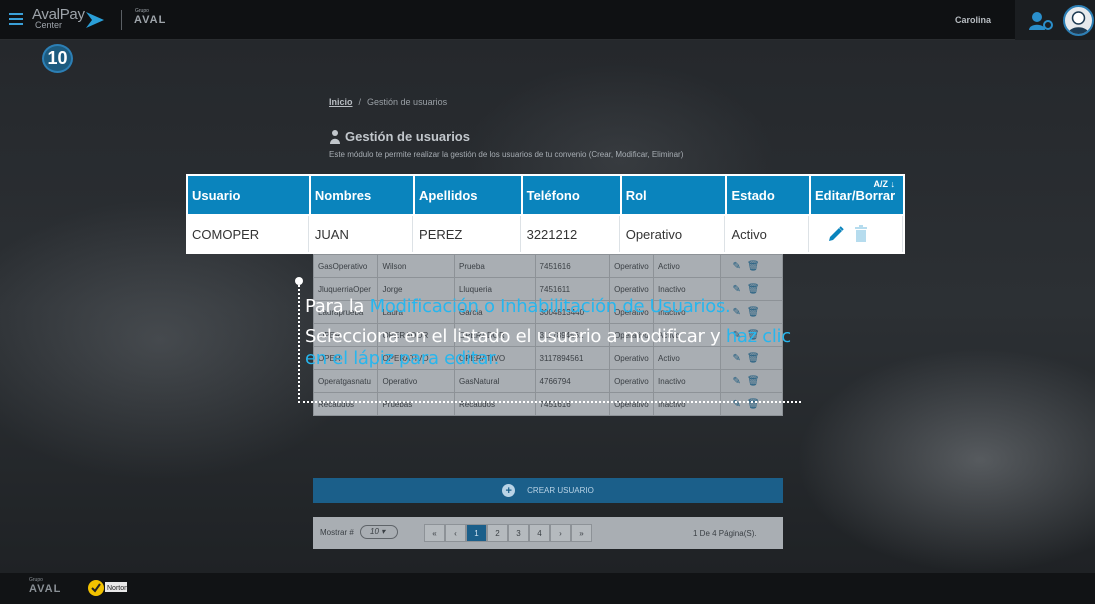 This screenshot has width=1095, height=604. I want to click on user-settings-icon, so click(1041, 21).